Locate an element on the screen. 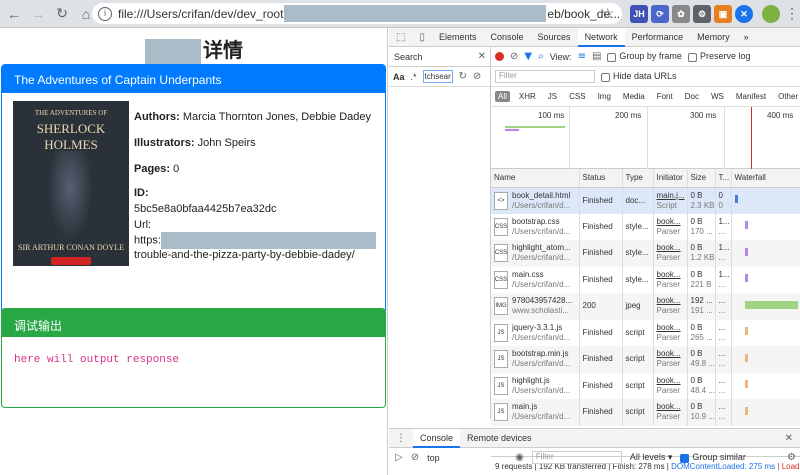  bookmark-star-icon: ☆ is located at coordinates (607, 13).